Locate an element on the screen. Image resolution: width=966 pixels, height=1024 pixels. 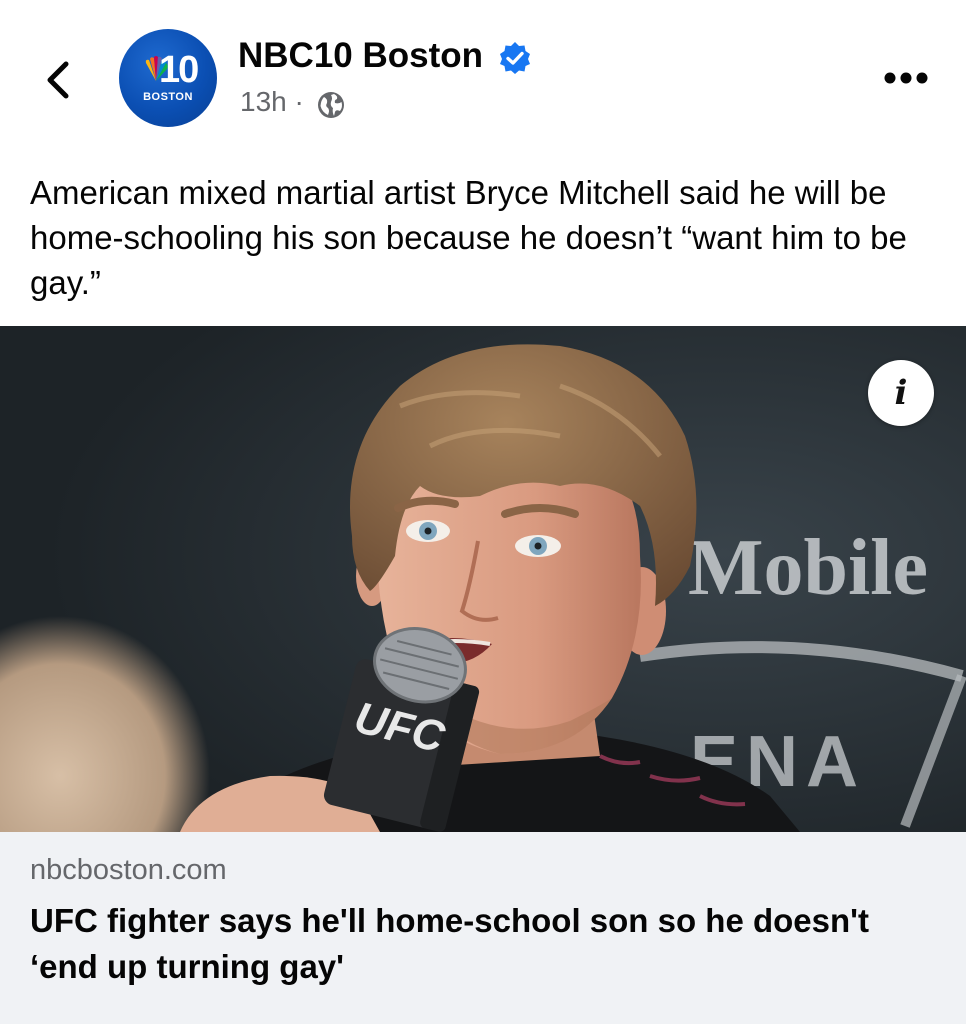
globe-icon is located at coordinates (331, 105).